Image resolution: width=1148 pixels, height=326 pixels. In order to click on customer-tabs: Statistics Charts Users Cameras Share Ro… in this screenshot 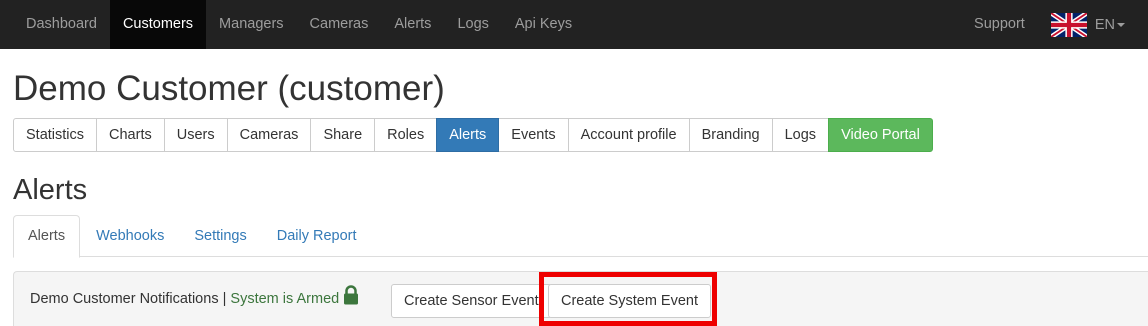, I will do `click(473, 135)`.